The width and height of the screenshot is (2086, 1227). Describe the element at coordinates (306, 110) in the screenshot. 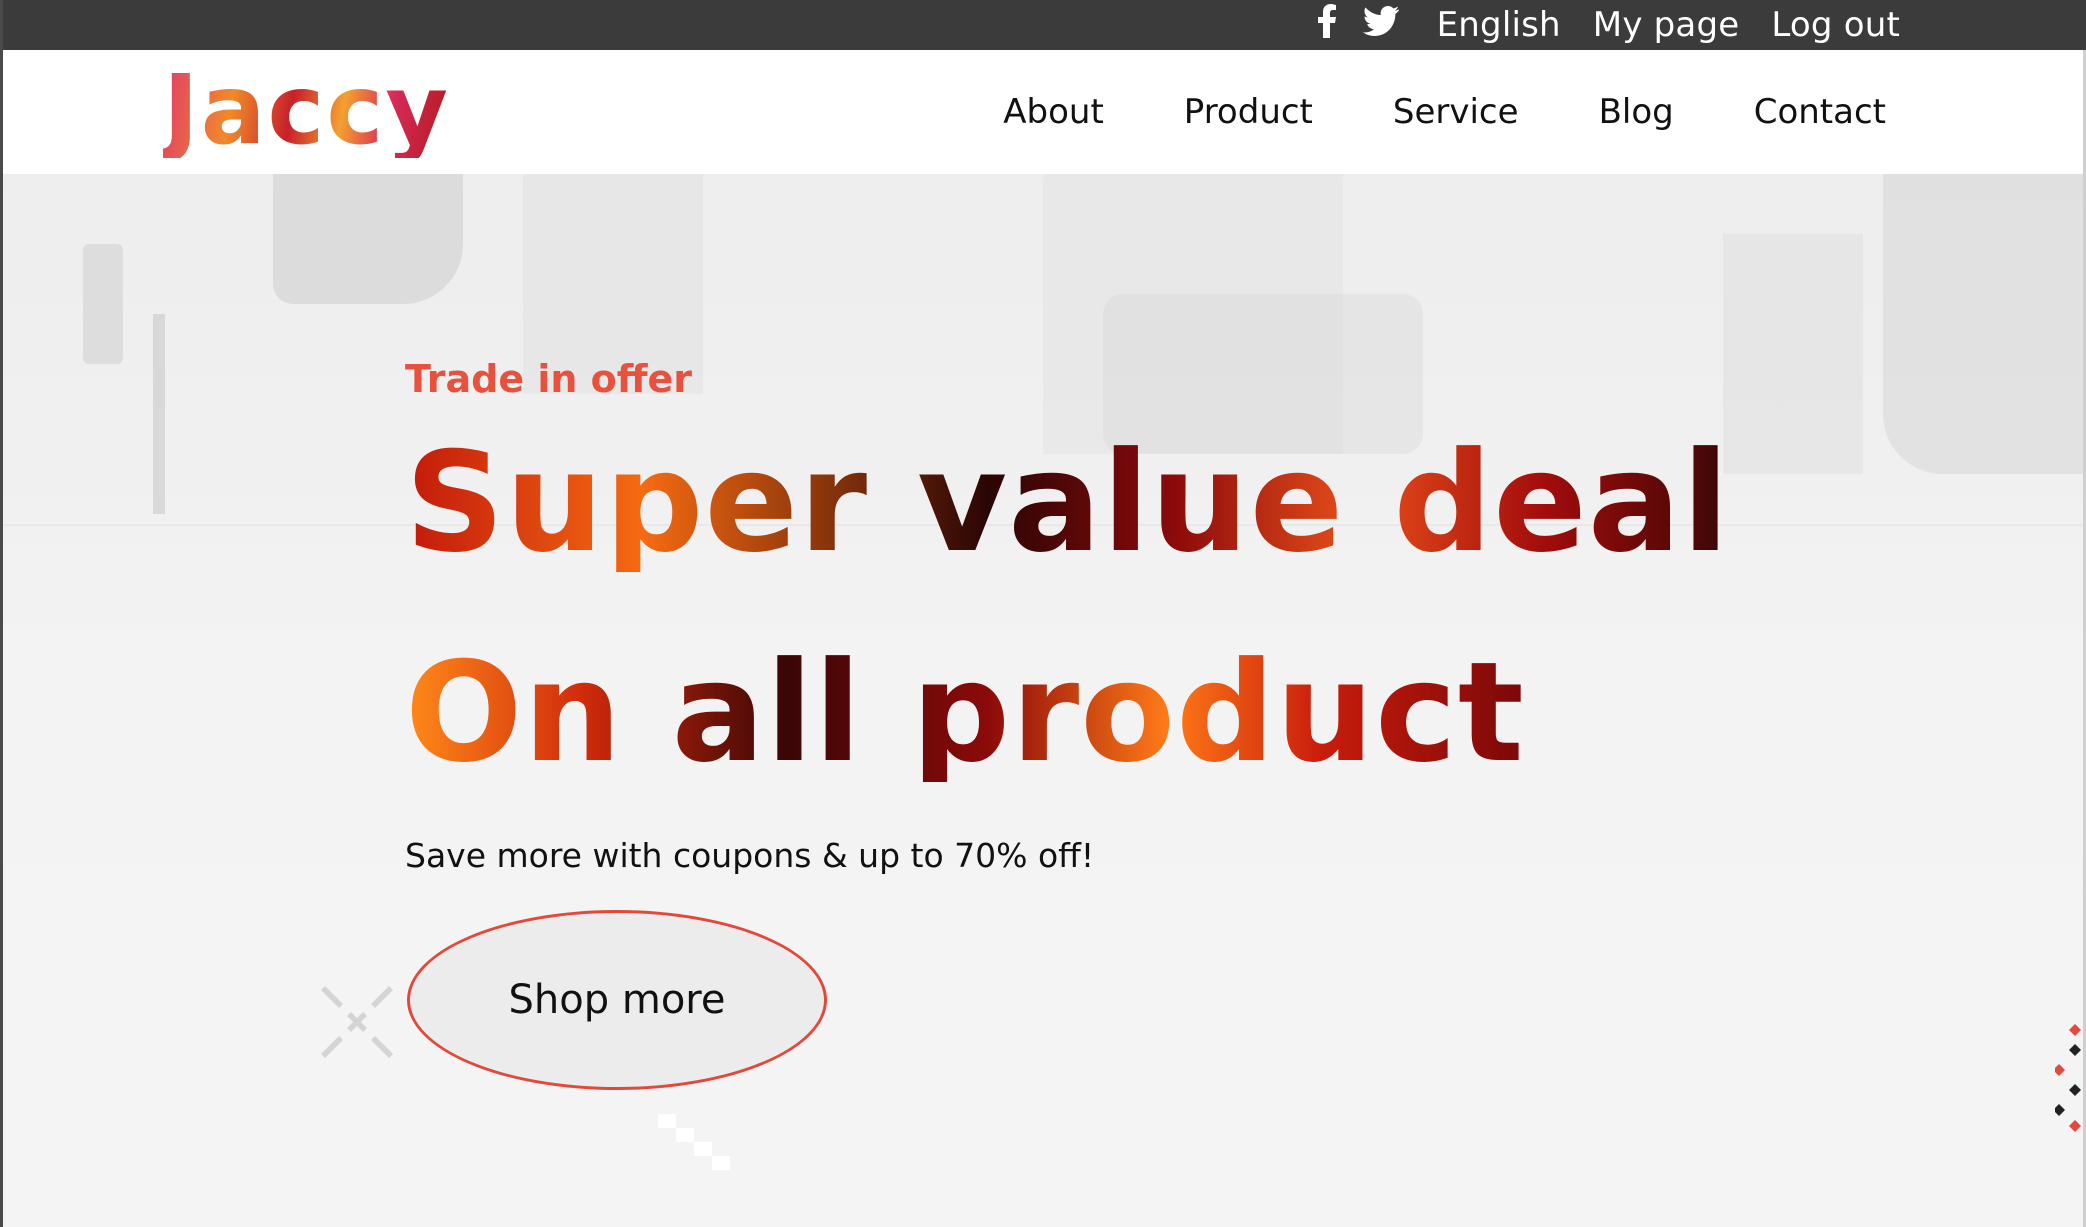

I see `site-logo: Jaccy` at that location.